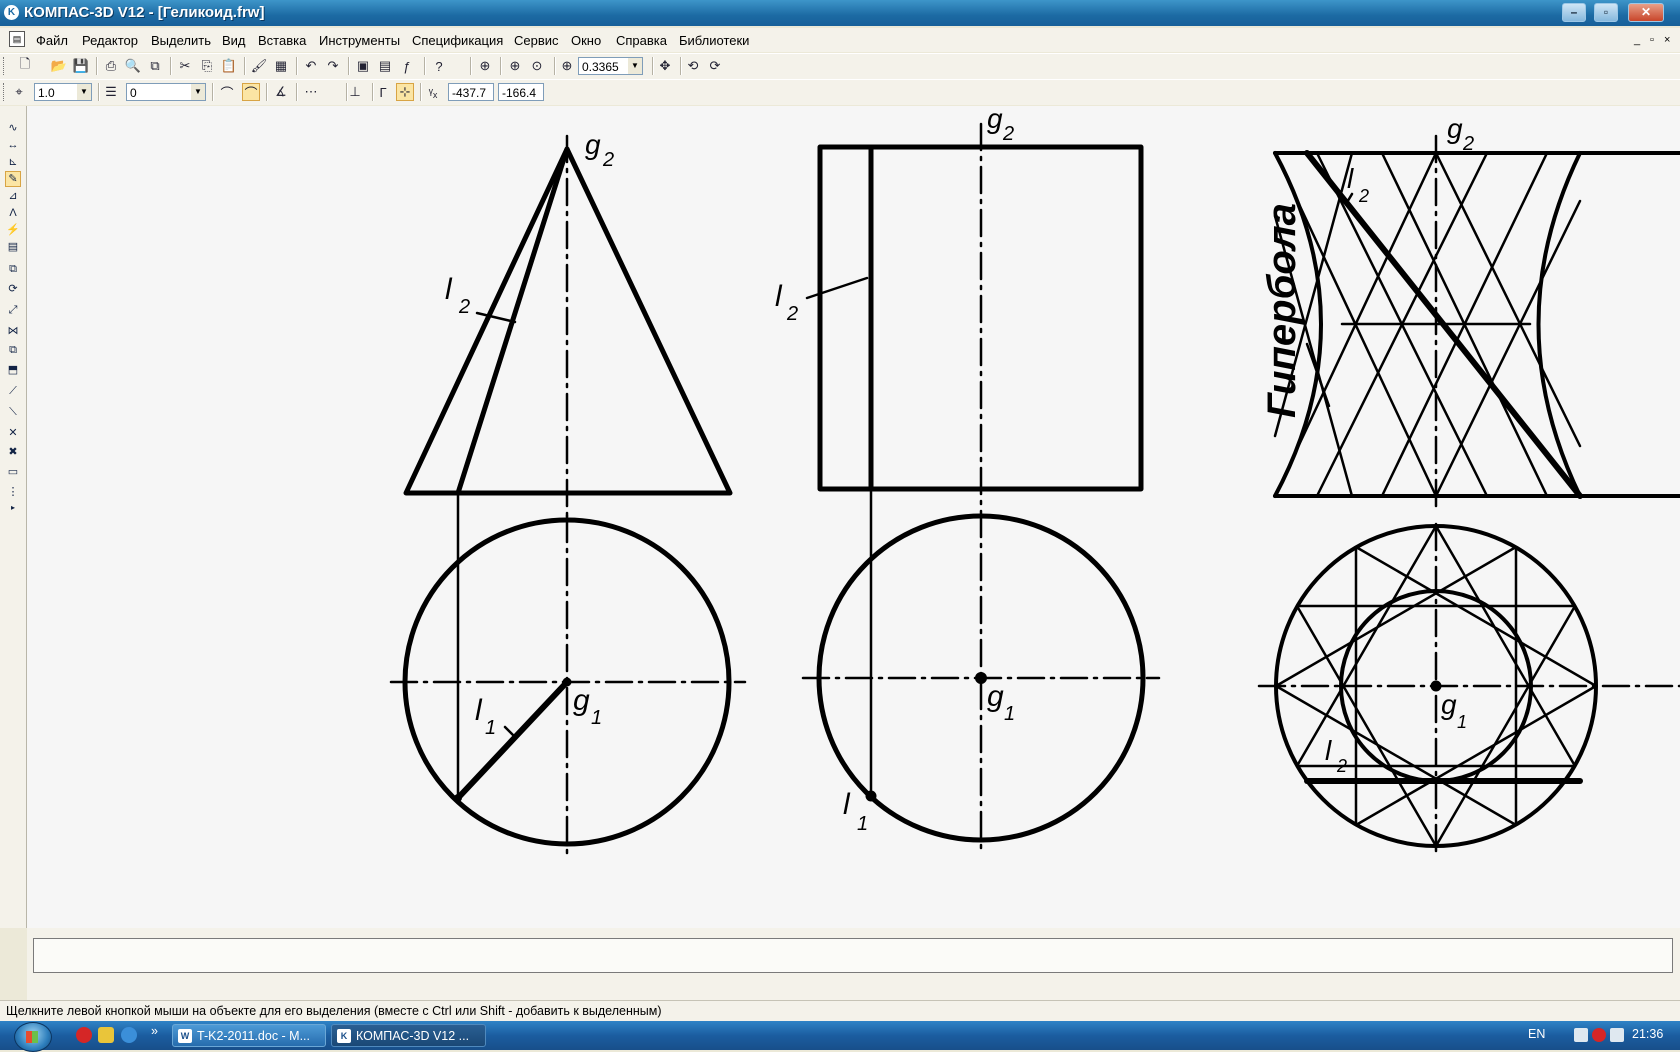 This screenshot has height=1052, width=1680. I want to click on context-help-icon: ?, so click(439, 66).